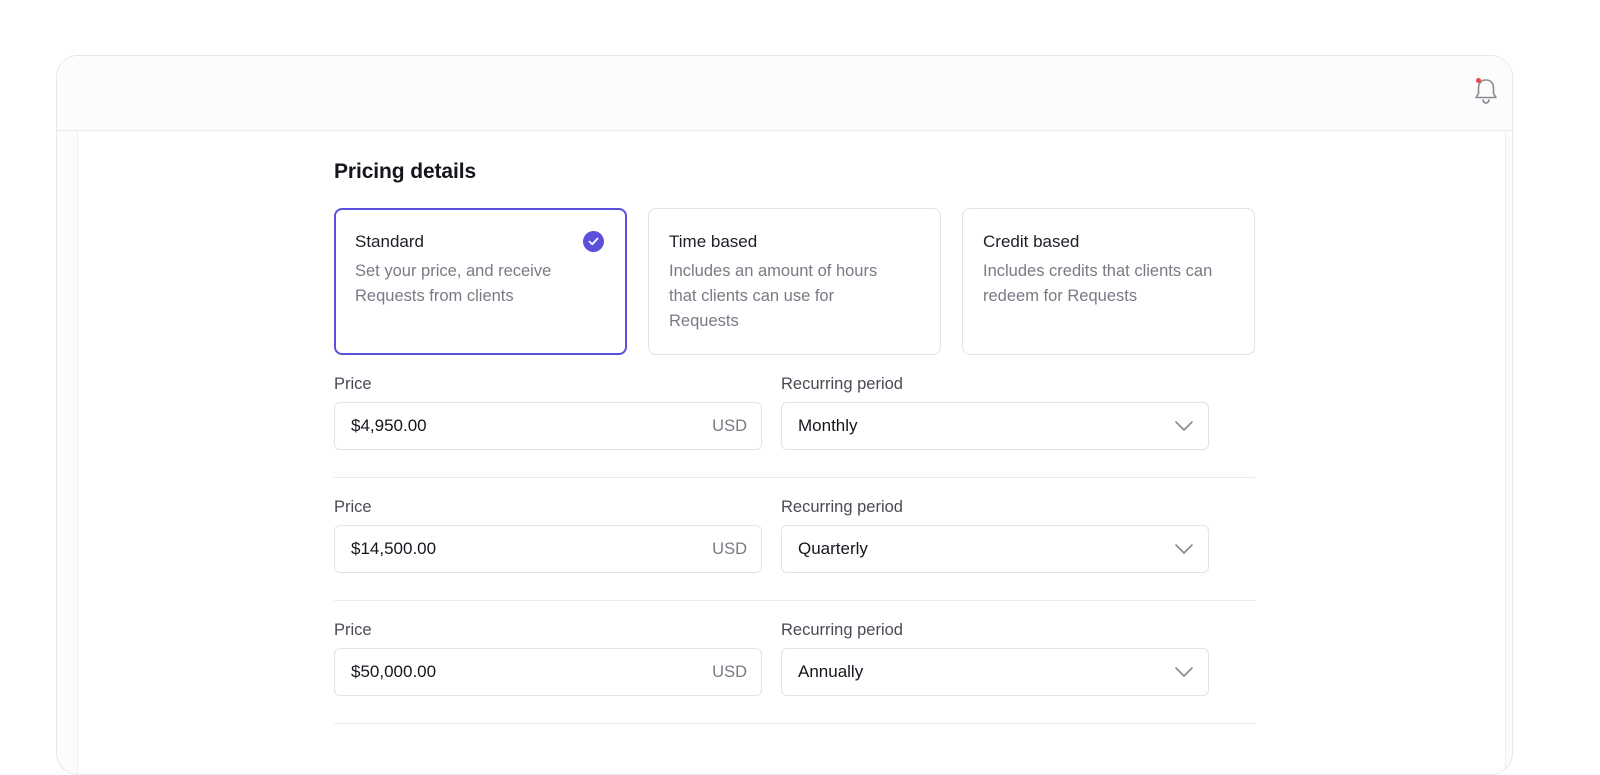 This screenshot has height=775, width=1600. I want to click on price-input: $4,950.00 USD, so click(548, 426).